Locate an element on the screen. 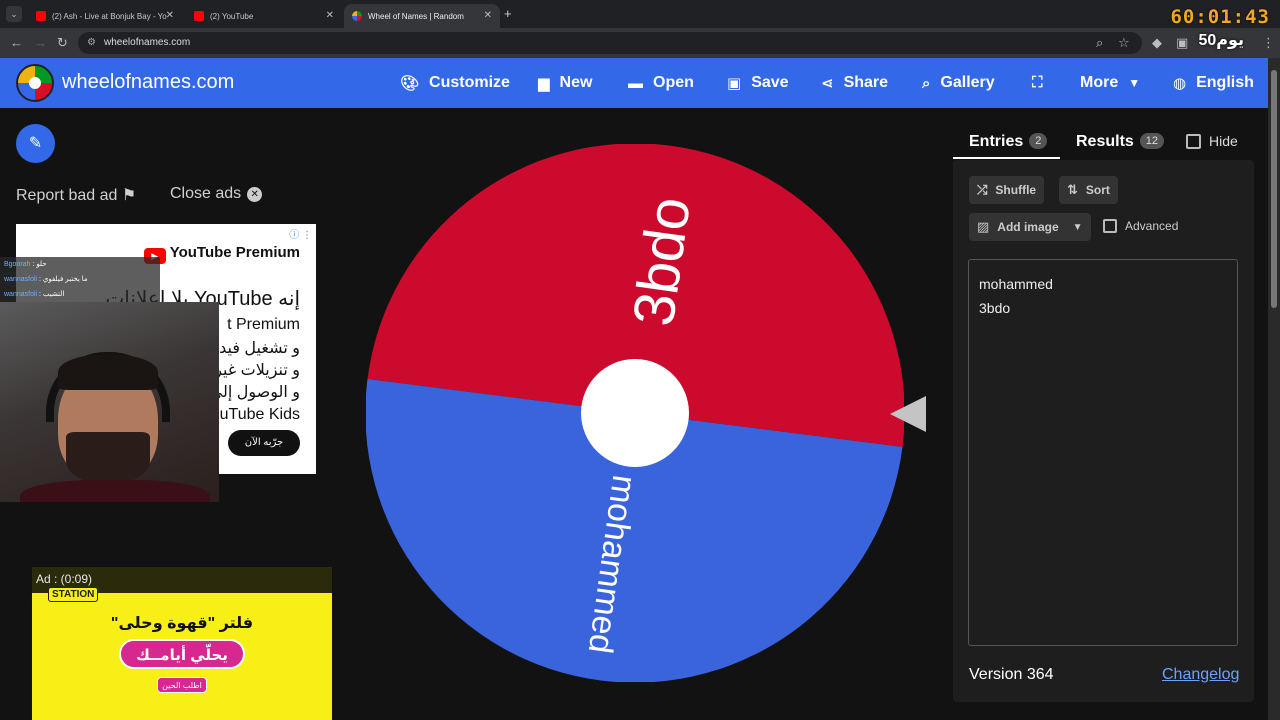 The image size is (1280, 720). tab-title: Wheel of Names | Random is located at coordinates (416, 16).